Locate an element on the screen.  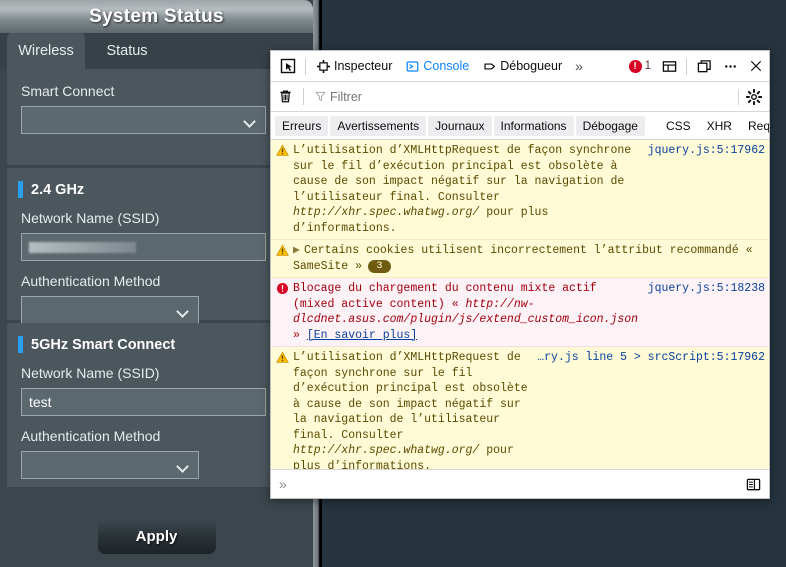
router-titlebar: System Status is located at coordinates (156, 16).